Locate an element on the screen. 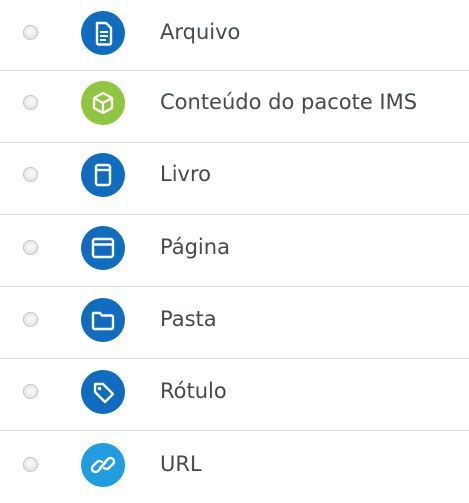 The image size is (469, 503). ims-package-icon is located at coordinates (103, 103).